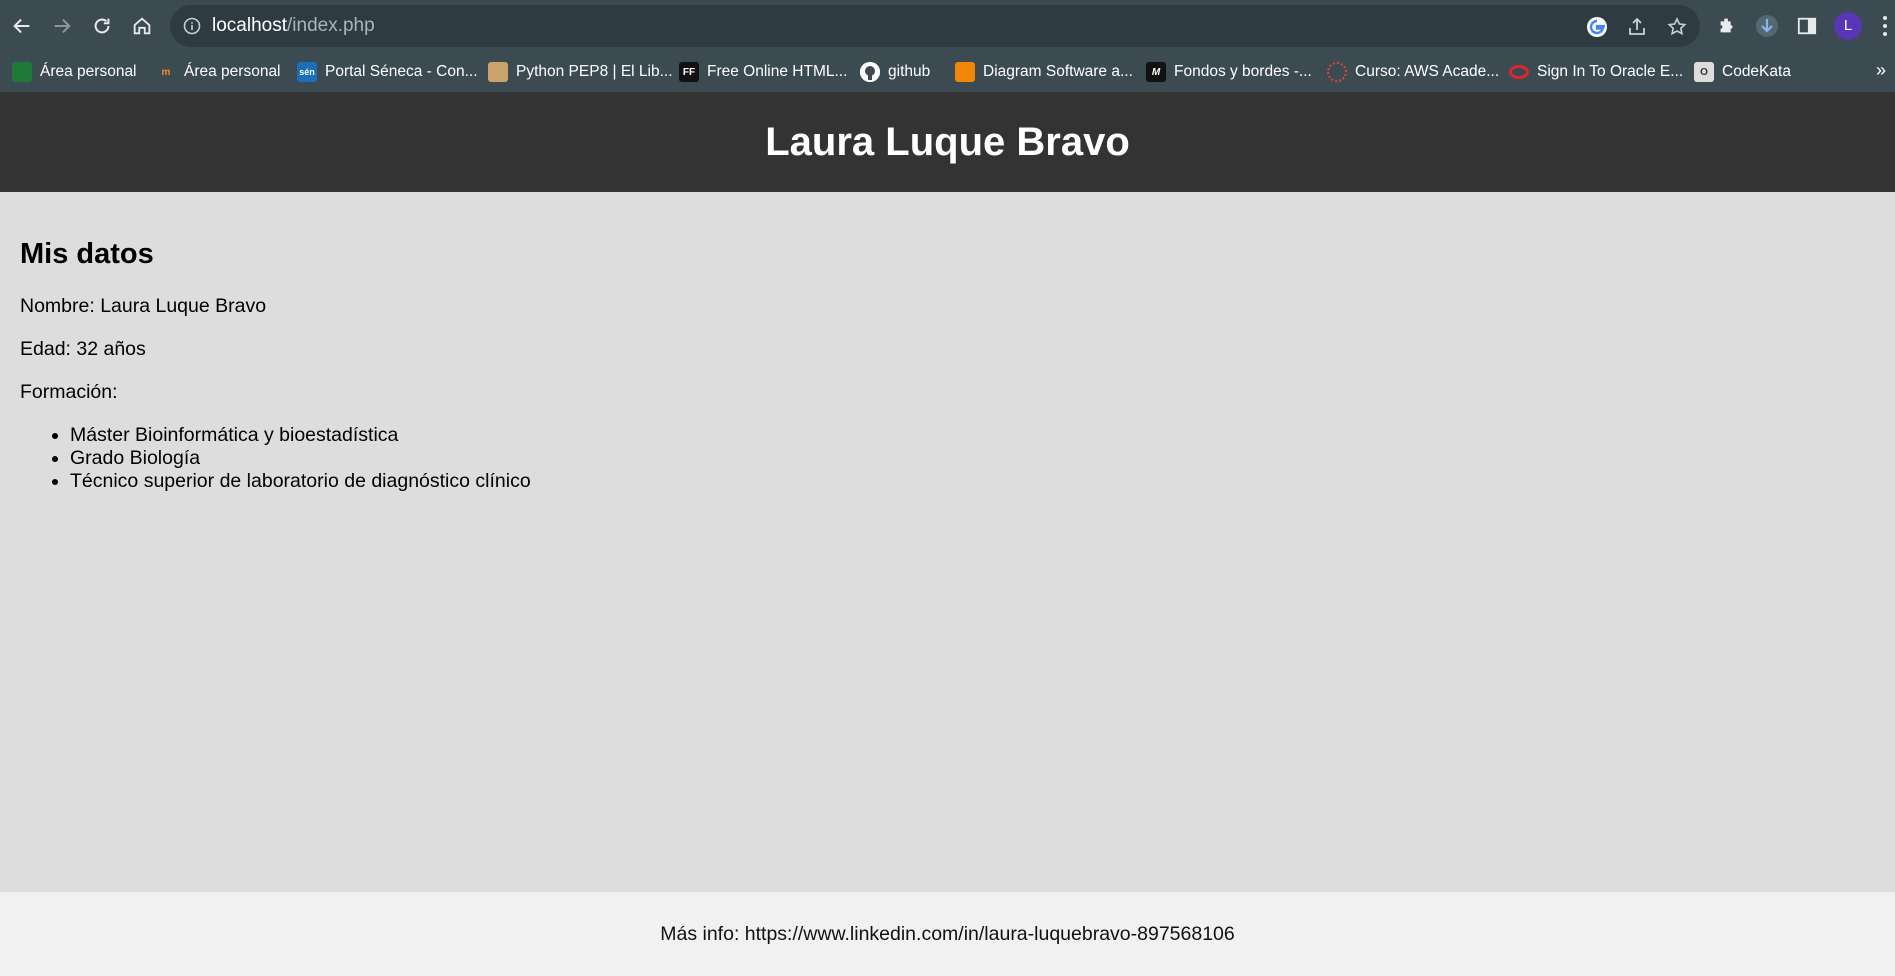 This screenshot has width=1895, height=976. Describe the element at coordinates (498, 72) in the screenshot. I see `bookmark-python-icon` at that location.